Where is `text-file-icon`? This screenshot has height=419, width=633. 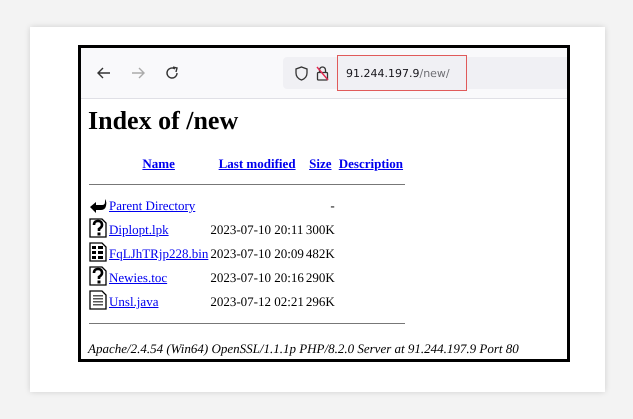
text-file-icon is located at coordinates (98, 300).